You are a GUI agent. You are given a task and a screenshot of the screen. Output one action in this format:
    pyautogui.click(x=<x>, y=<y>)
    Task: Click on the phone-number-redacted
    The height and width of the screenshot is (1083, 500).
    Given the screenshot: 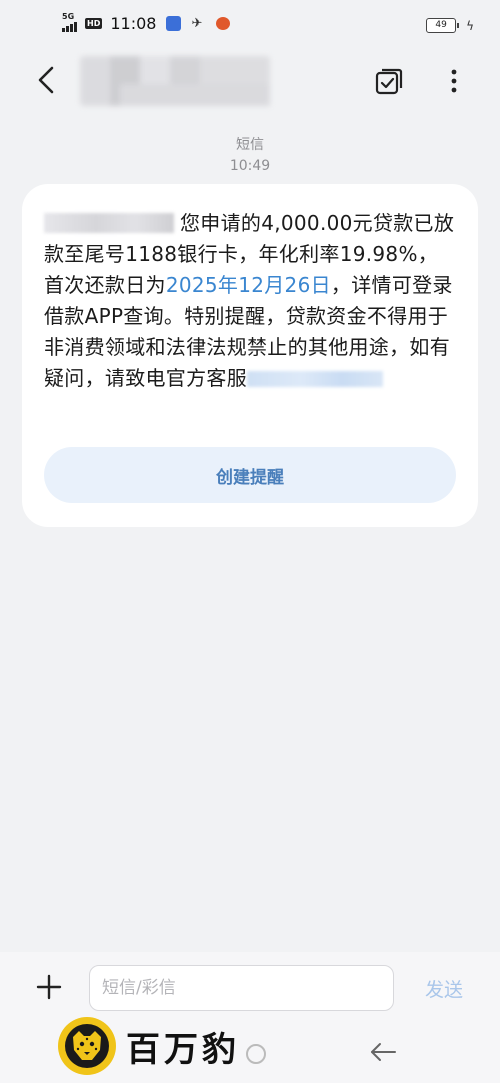 What is the action you would take?
    pyautogui.click(x=315, y=379)
    